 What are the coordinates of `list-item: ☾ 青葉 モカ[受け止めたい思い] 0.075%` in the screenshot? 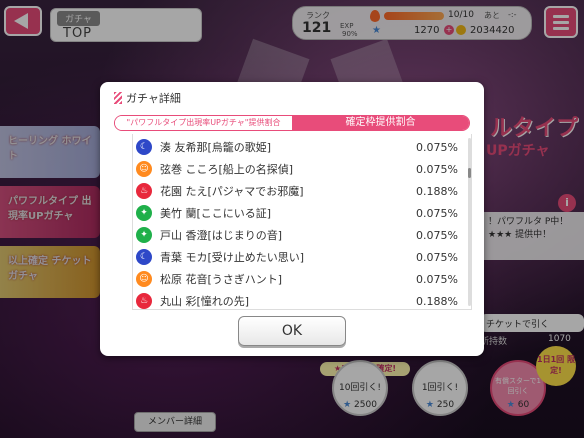 It's located at (301, 257).